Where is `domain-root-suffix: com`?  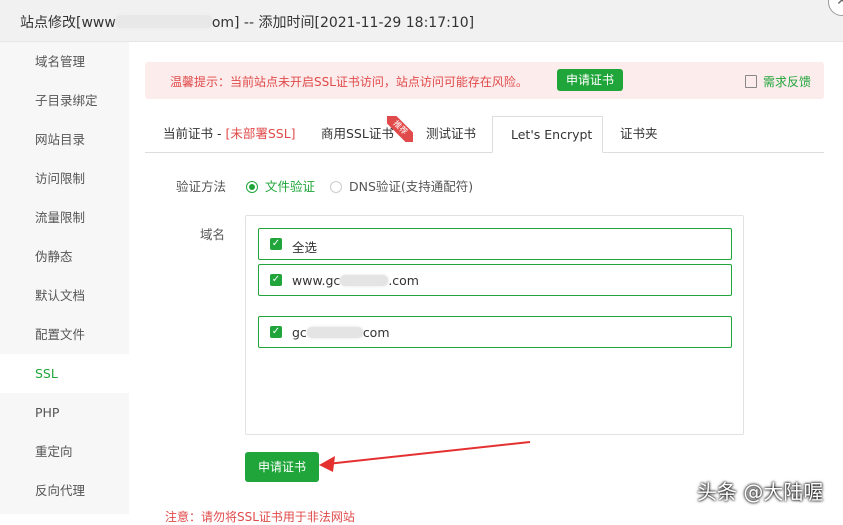
domain-root-suffix: com is located at coordinates (376, 332).